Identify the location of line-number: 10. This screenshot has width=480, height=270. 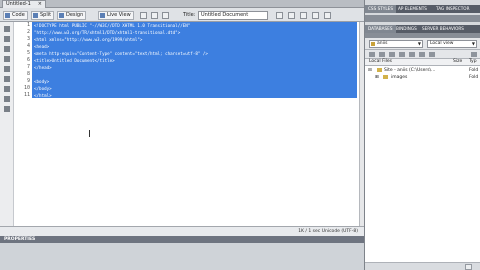
(26, 88).